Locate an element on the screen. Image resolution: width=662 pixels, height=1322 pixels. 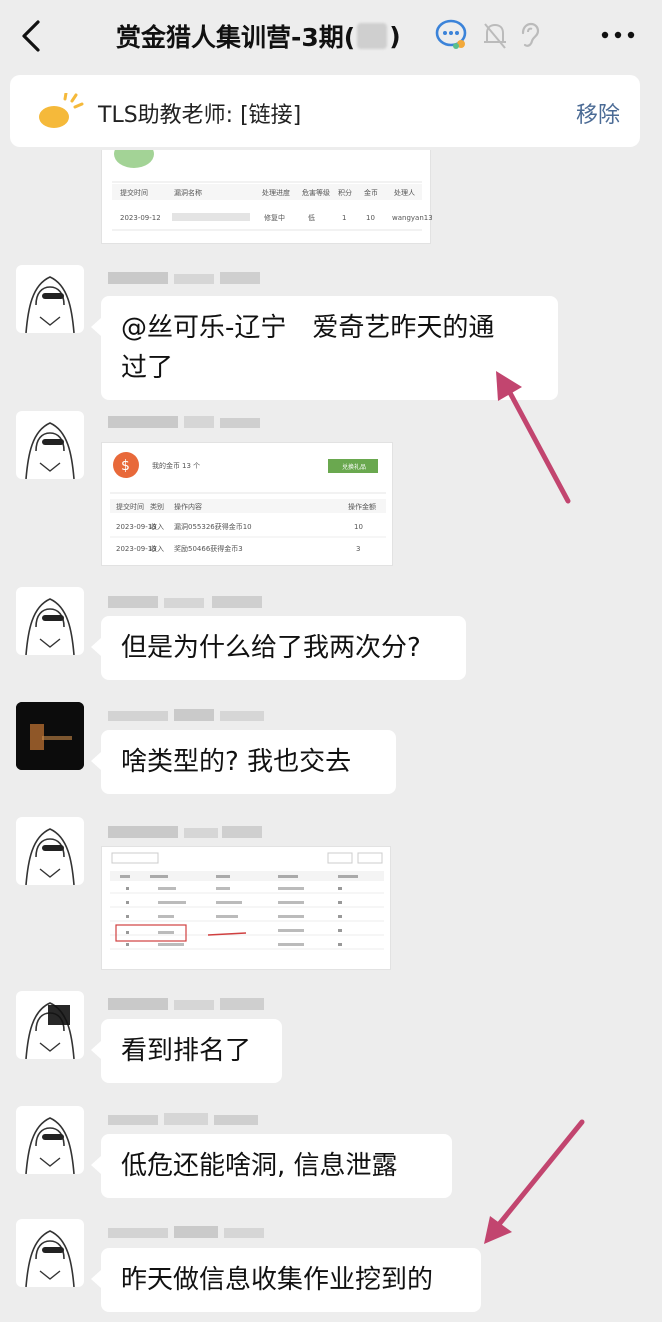
table-cell: 低 is located at coordinates (311, 217).